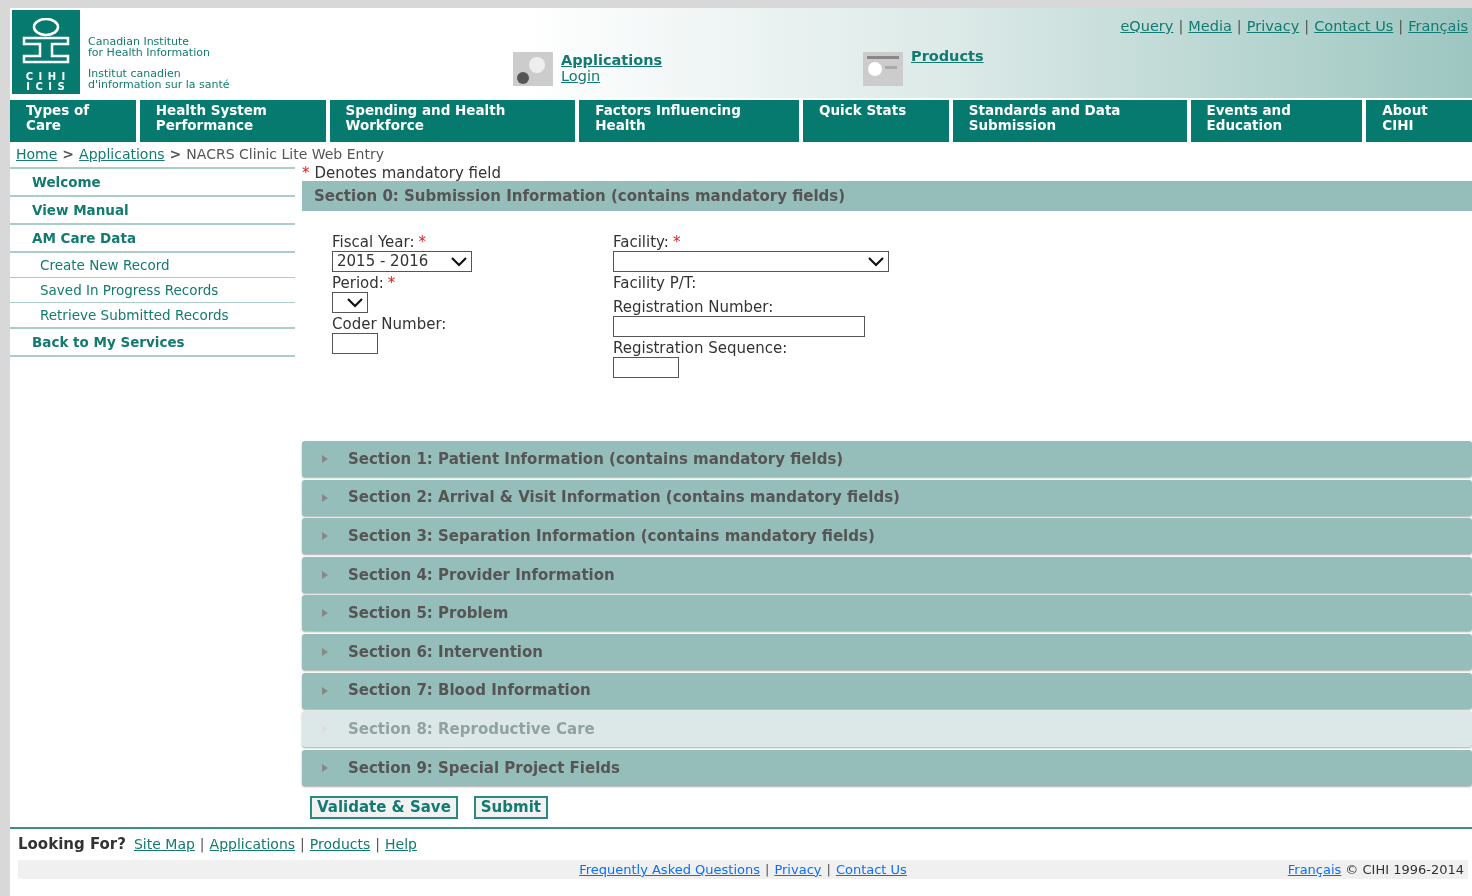  What do you see at coordinates (1404, 869) in the screenshot?
I see `copyright: © CIHI 1996-2014` at bounding box center [1404, 869].